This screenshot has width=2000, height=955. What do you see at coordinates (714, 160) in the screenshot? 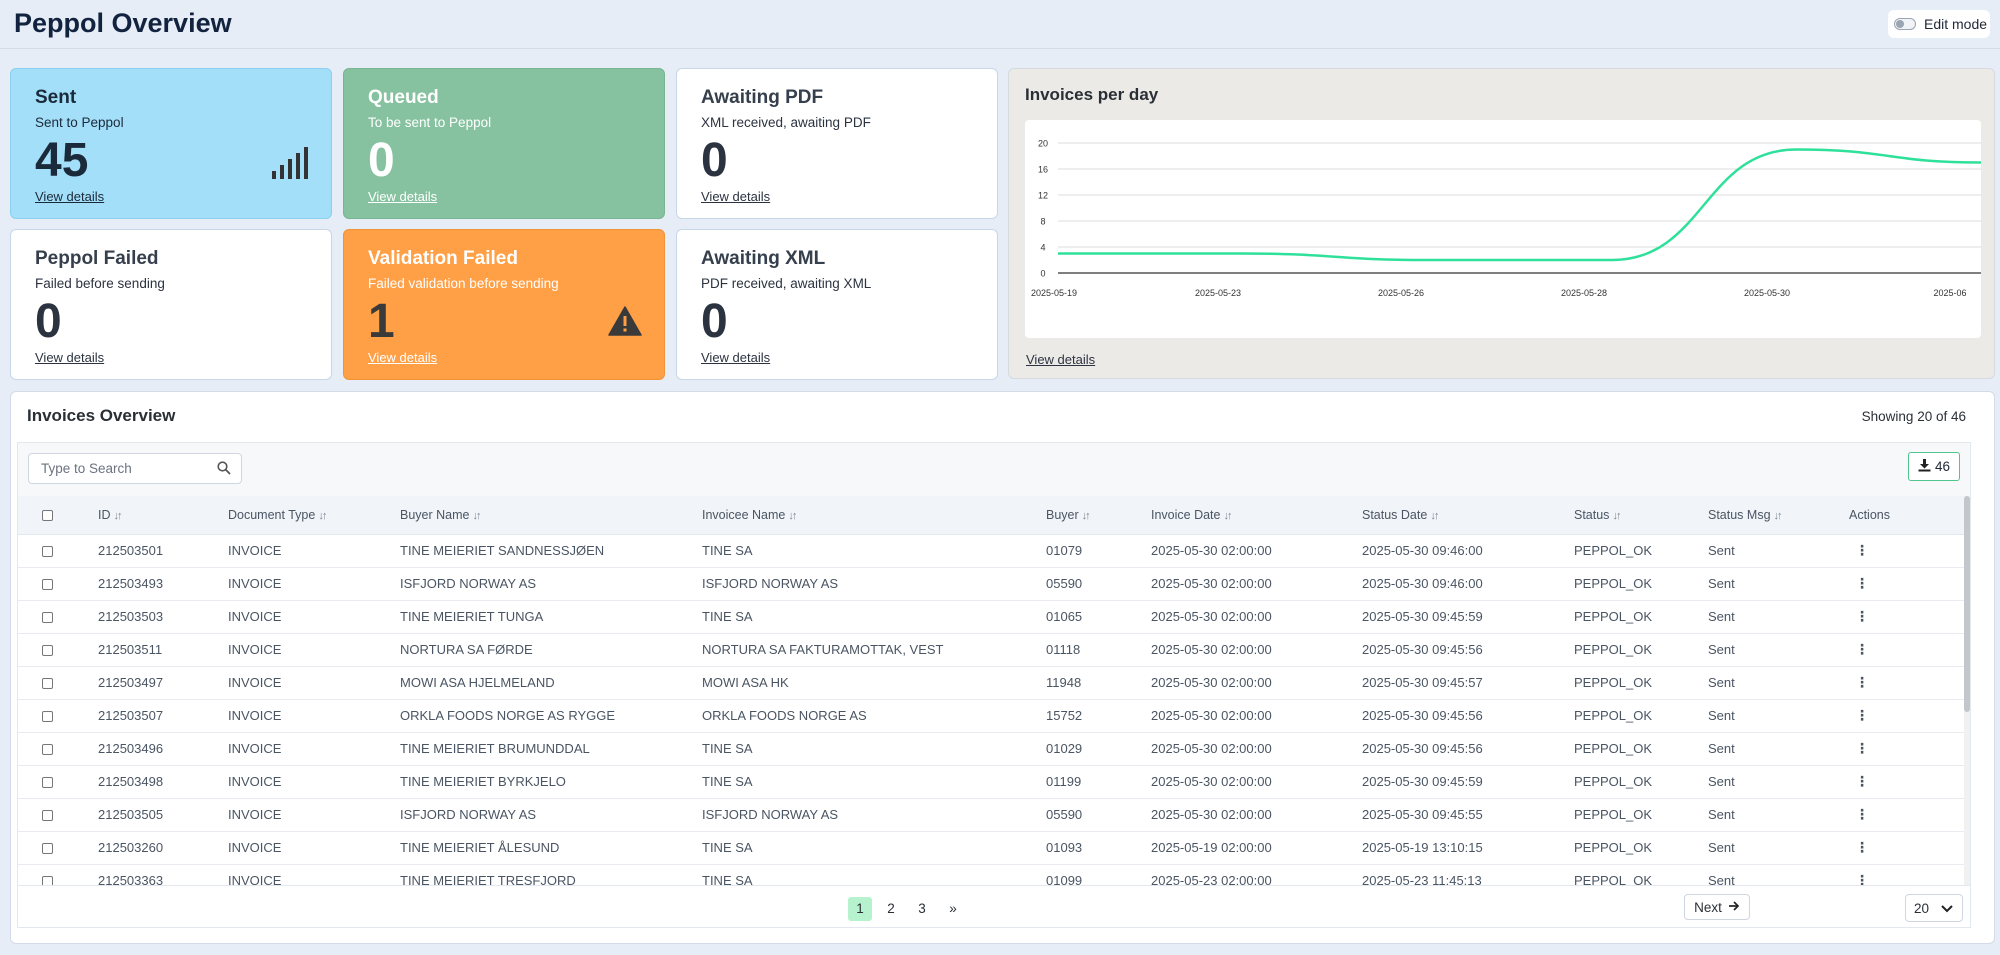
I see `card-value: 0` at bounding box center [714, 160].